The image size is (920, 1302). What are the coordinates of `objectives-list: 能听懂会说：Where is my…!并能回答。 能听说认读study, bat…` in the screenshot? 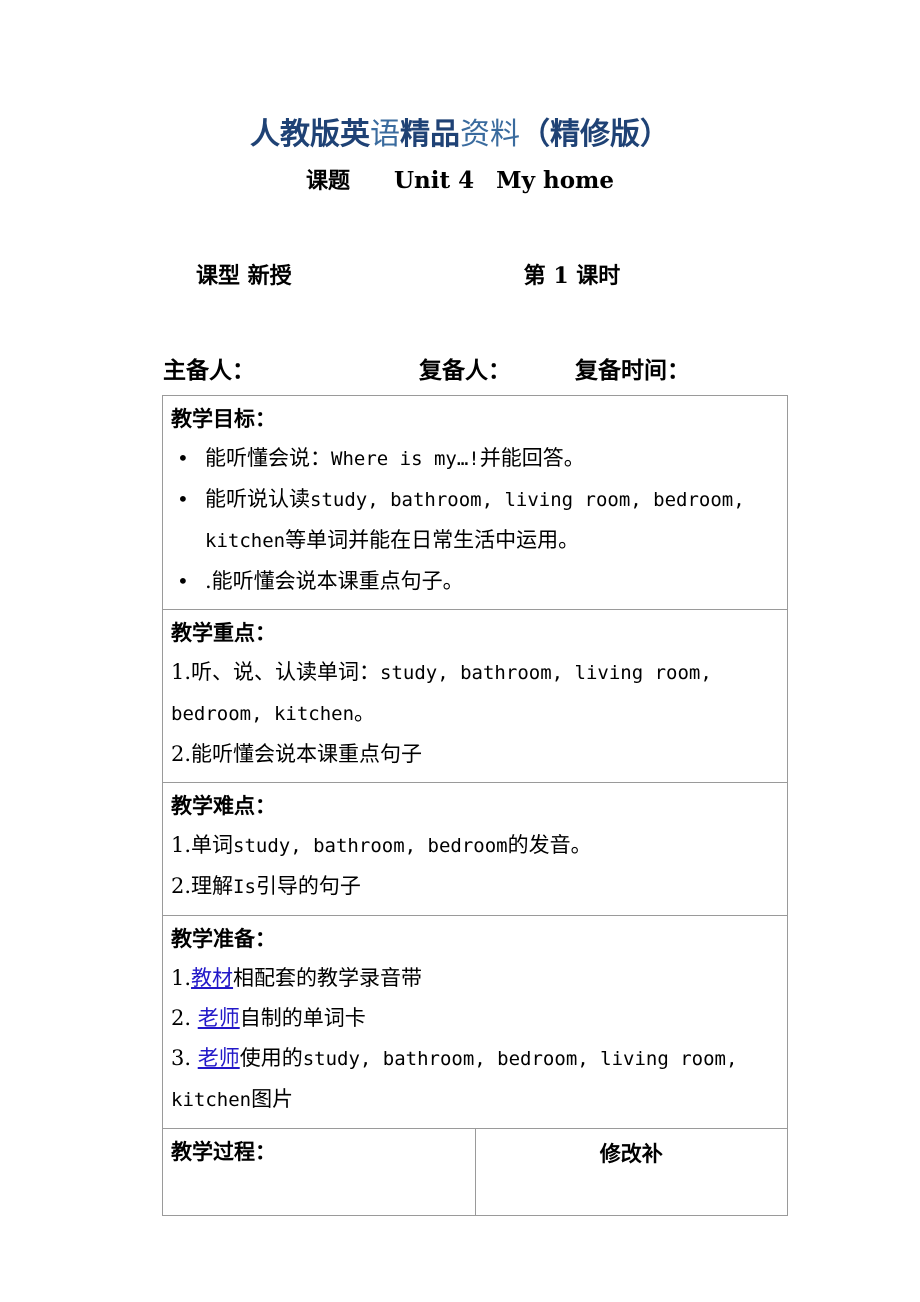 It's located at (475, 519).